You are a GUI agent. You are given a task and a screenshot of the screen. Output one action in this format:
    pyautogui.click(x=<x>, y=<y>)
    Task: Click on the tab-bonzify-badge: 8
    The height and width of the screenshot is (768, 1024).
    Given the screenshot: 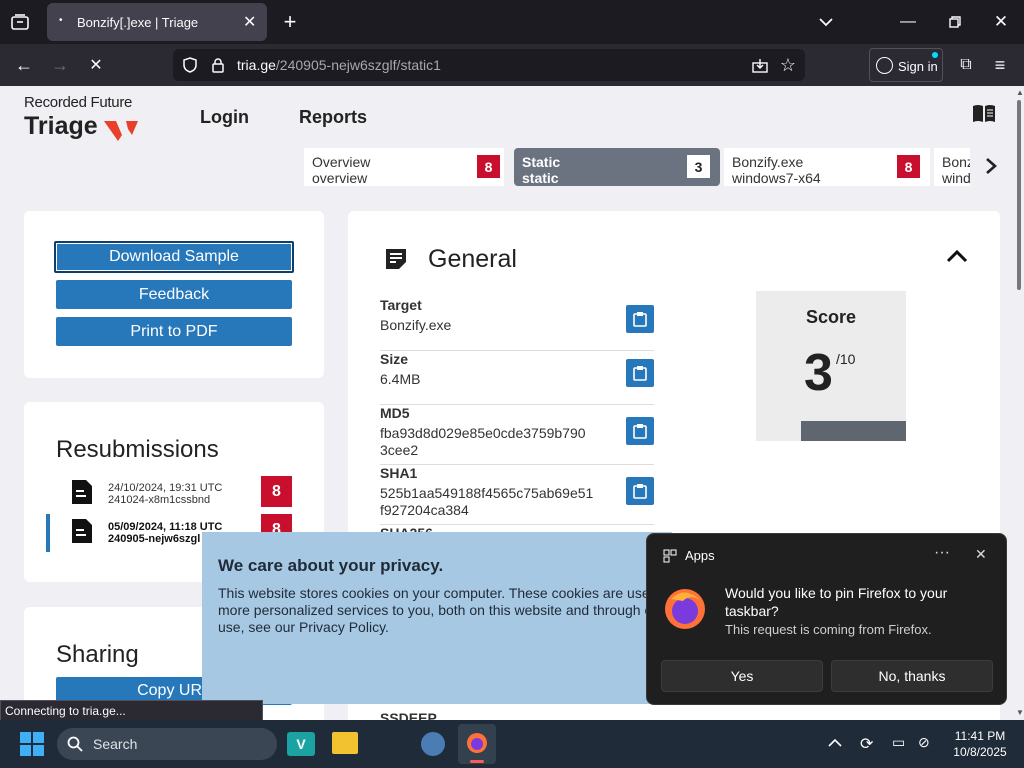 What is the action you would take?
    pyautogui.click(x=908, y=166)
    